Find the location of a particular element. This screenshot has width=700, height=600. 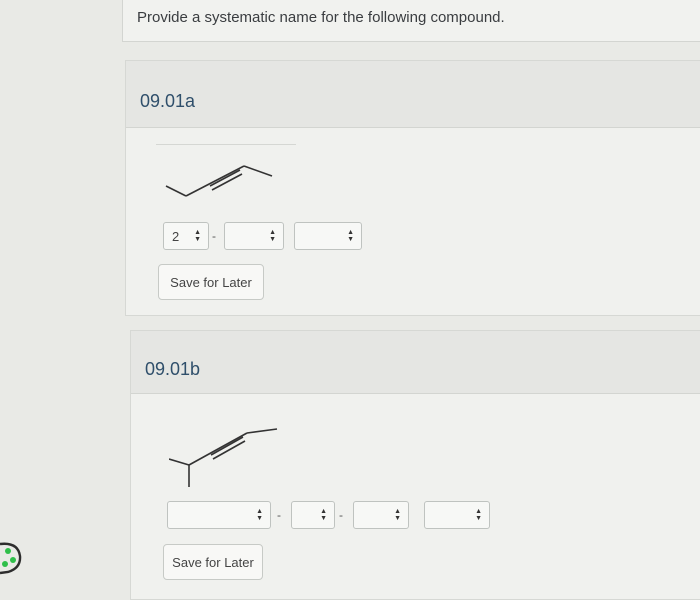

locant-select: 2 ▲ ▼ is located at coordinates (186, 236).